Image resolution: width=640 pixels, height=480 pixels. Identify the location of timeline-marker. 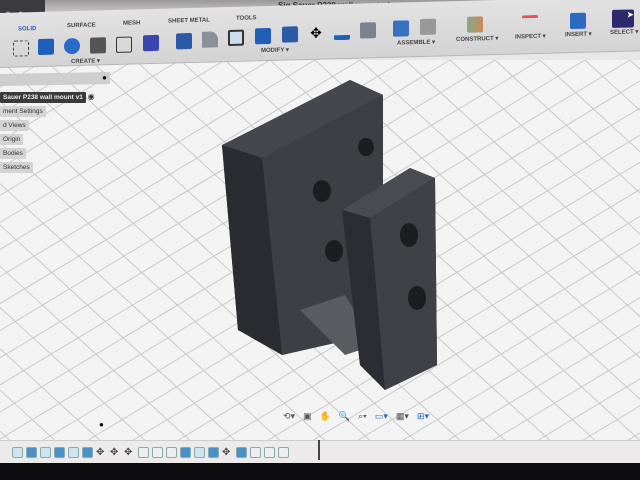
(319, 450).